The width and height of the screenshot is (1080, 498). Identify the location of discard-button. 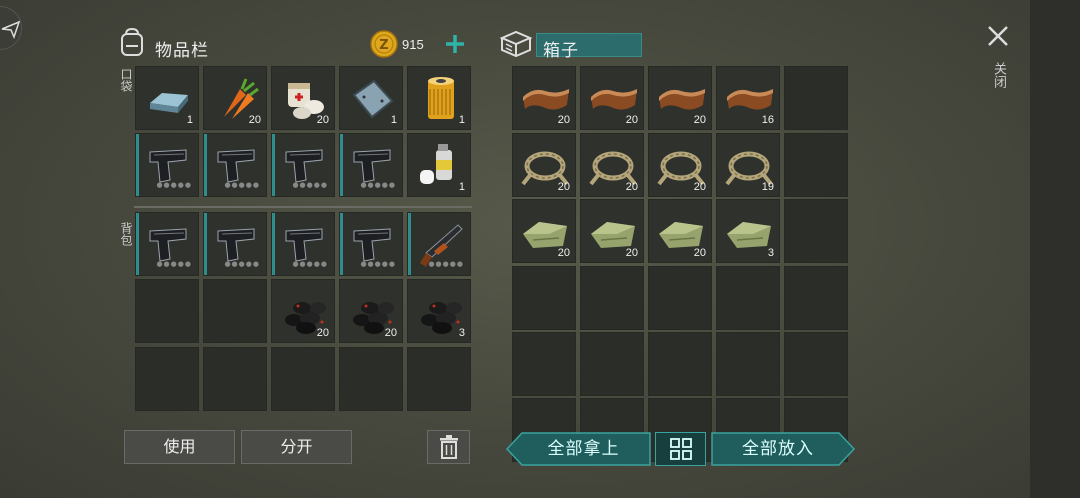
(448, 447).